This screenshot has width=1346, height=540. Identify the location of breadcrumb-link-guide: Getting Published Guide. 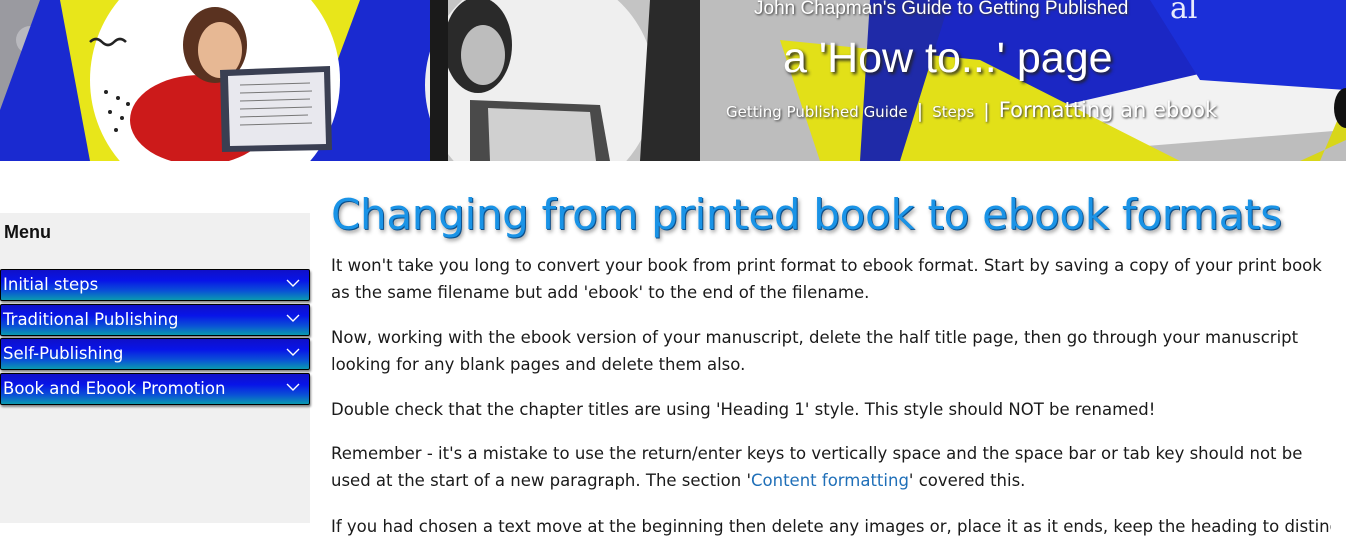
(817, 112).